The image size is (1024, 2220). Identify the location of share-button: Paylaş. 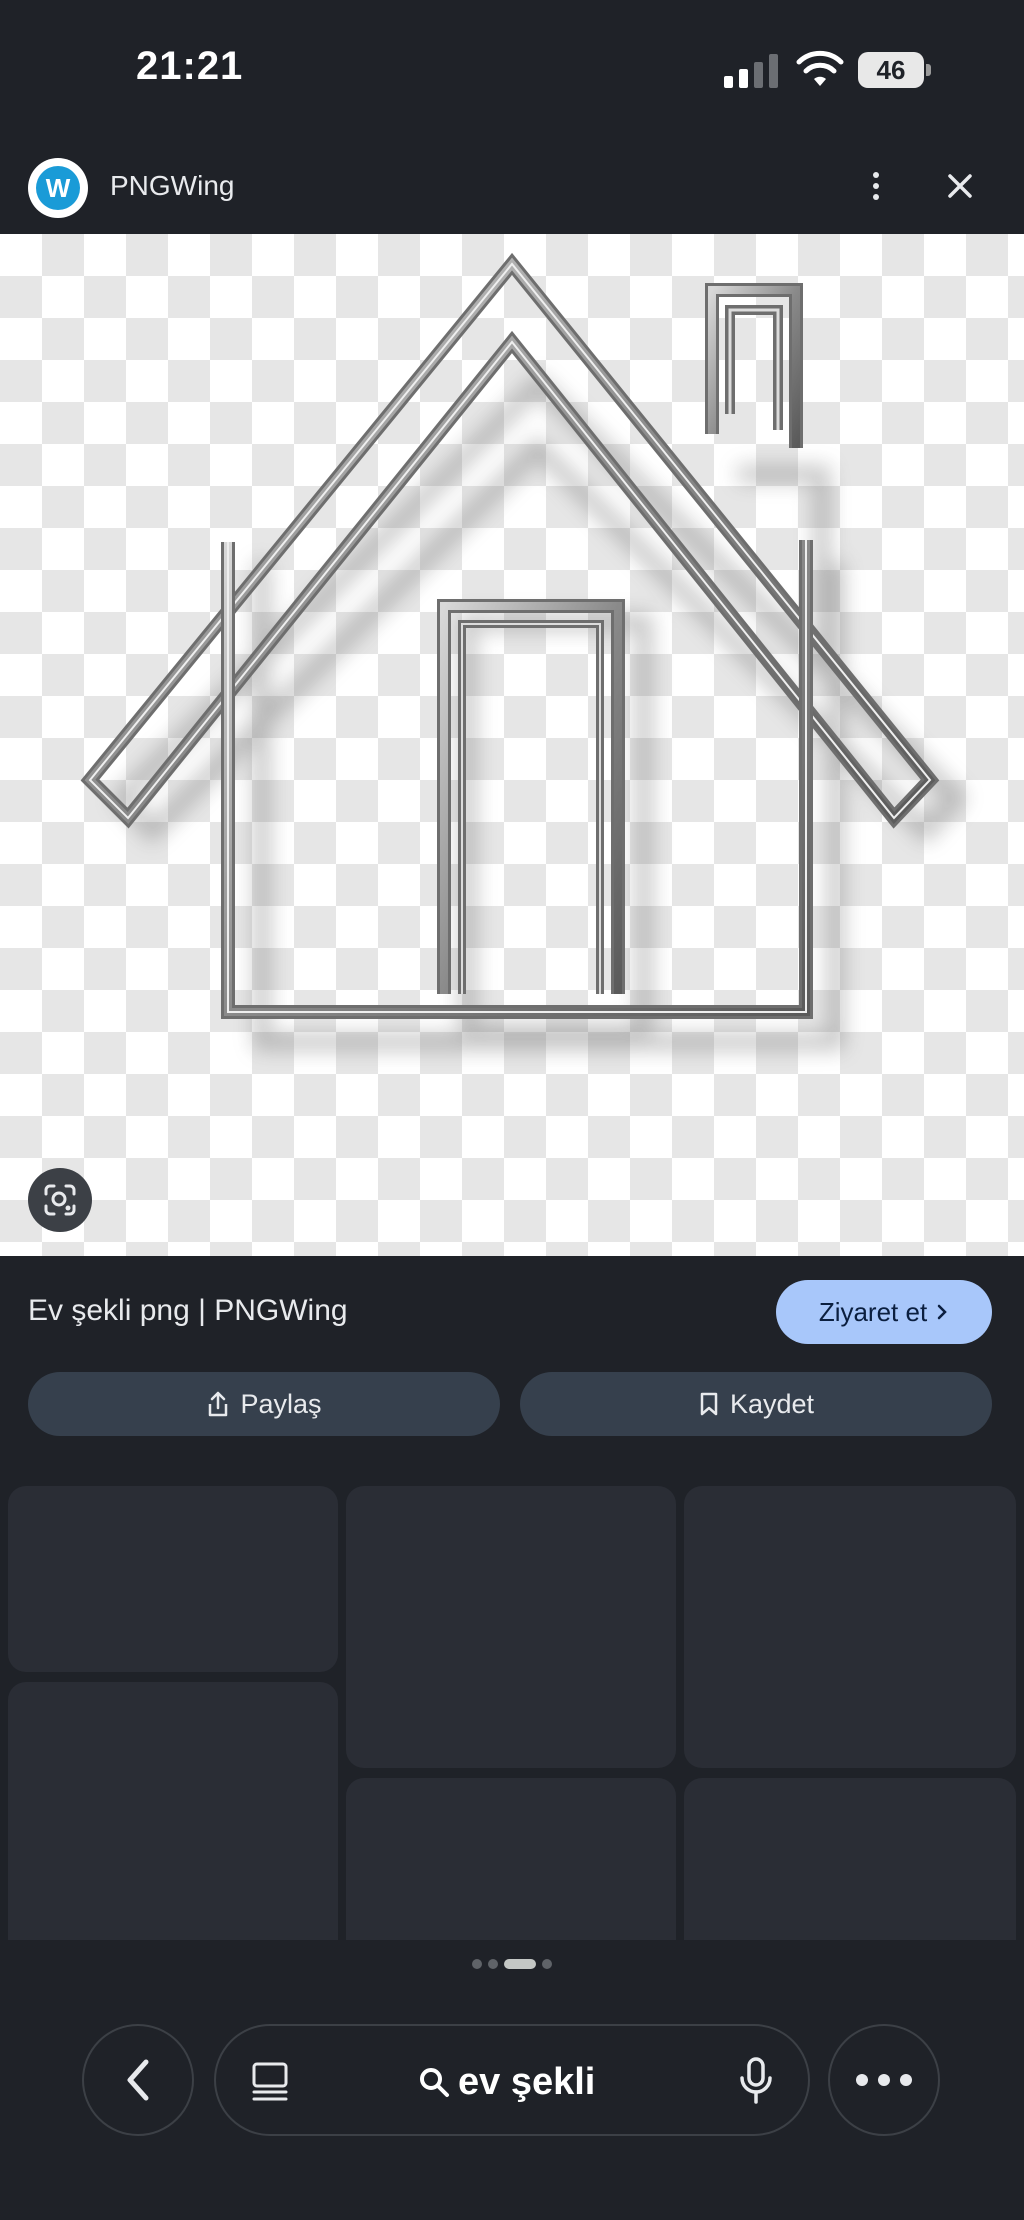
(264, 1404).